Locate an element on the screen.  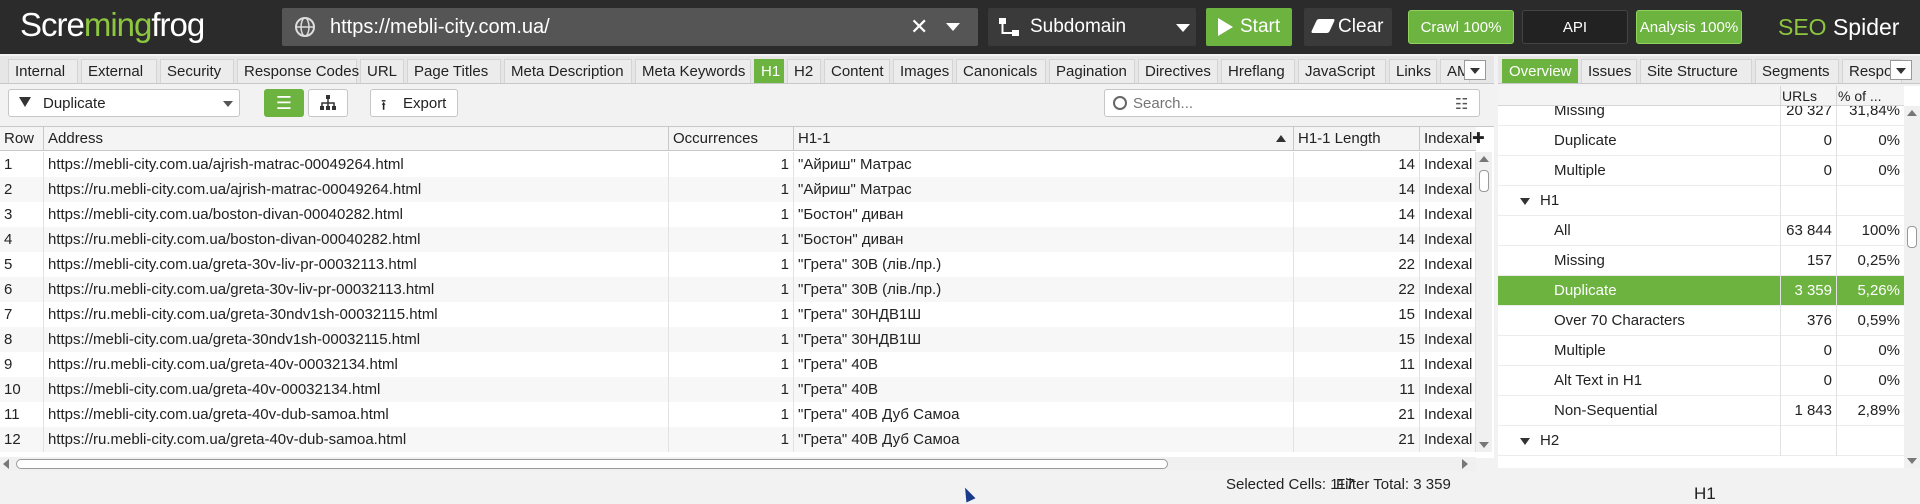
tab-javascript: JavaScript is located at coordinates (1342, 71).